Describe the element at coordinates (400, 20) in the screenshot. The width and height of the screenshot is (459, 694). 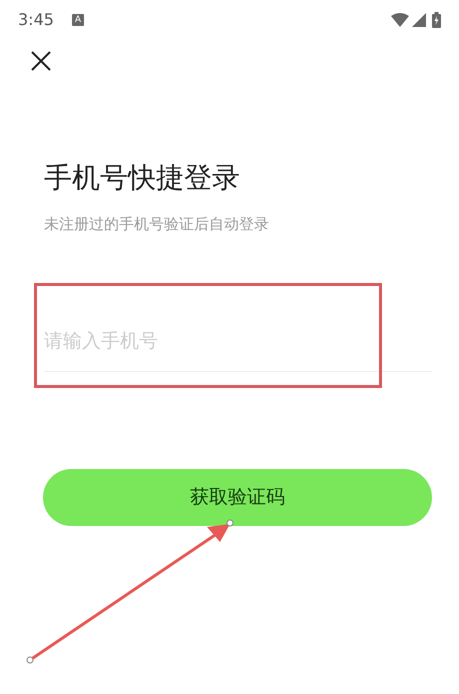
I see `wifi-icon` at that location.